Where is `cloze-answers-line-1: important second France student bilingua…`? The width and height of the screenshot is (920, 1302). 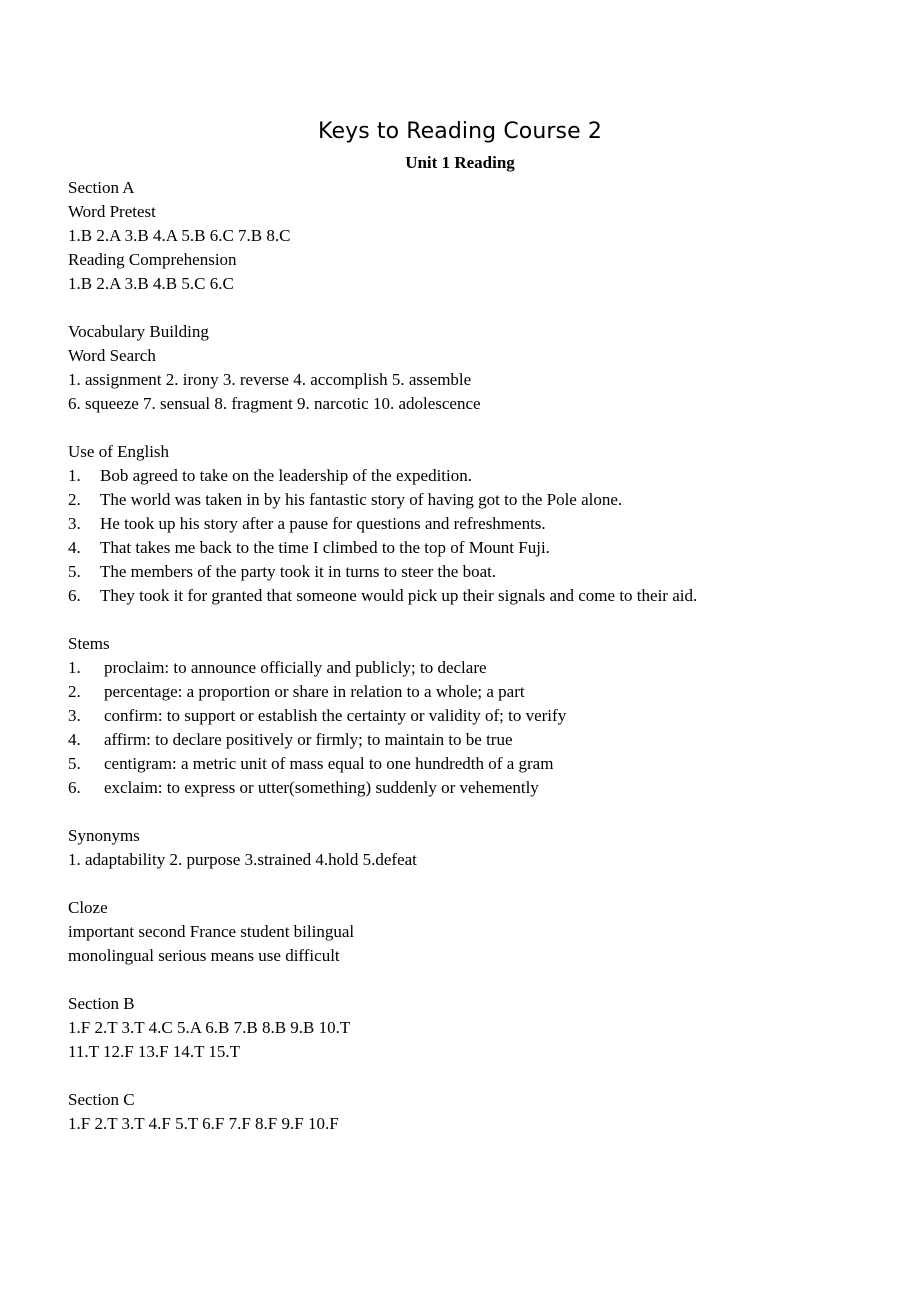
cloze-answers-line-1: important second France student bilingua… is located at coordinates (211, 931).